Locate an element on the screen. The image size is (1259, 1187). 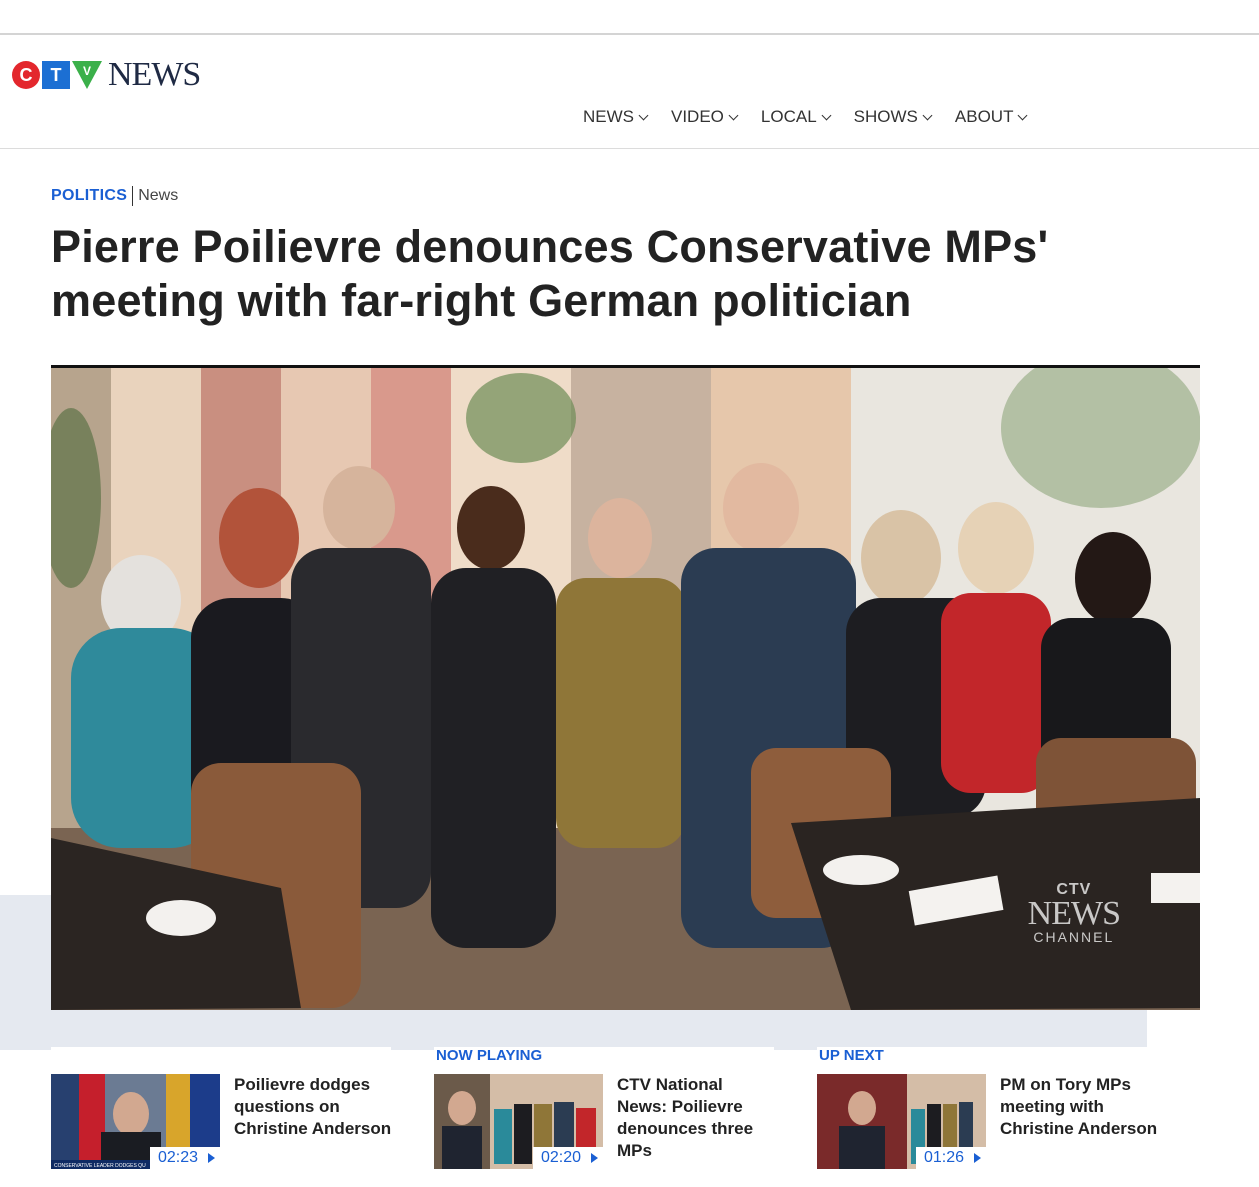
nav-news-label: NEWS is located at coordinates (608, 116).